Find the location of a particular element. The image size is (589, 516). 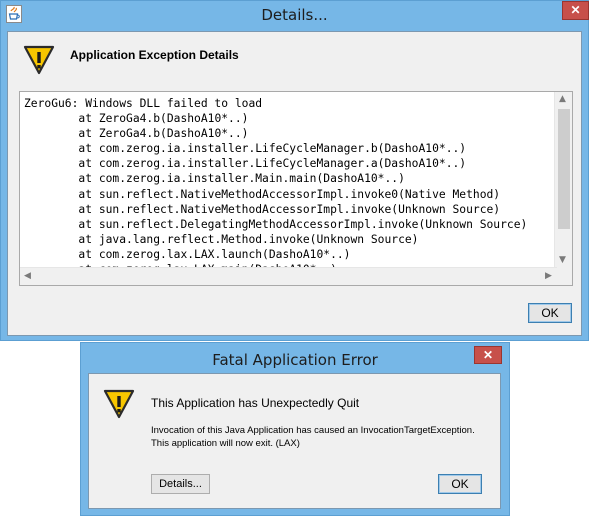

details-title-bar: Details... ✕ is located at coordinates (295, 16).